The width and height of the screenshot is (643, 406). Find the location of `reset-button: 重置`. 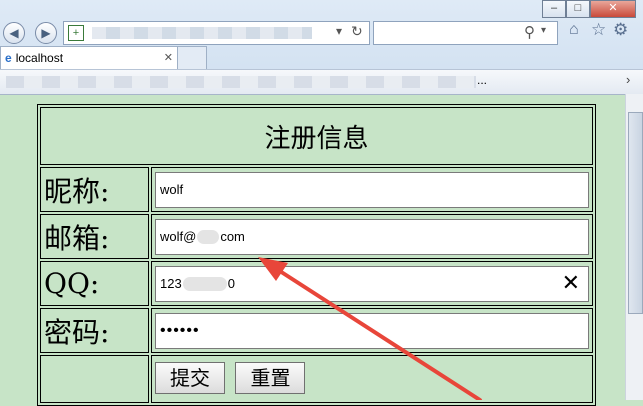

reset-button: 重置 is located at coordinates (270, 378).